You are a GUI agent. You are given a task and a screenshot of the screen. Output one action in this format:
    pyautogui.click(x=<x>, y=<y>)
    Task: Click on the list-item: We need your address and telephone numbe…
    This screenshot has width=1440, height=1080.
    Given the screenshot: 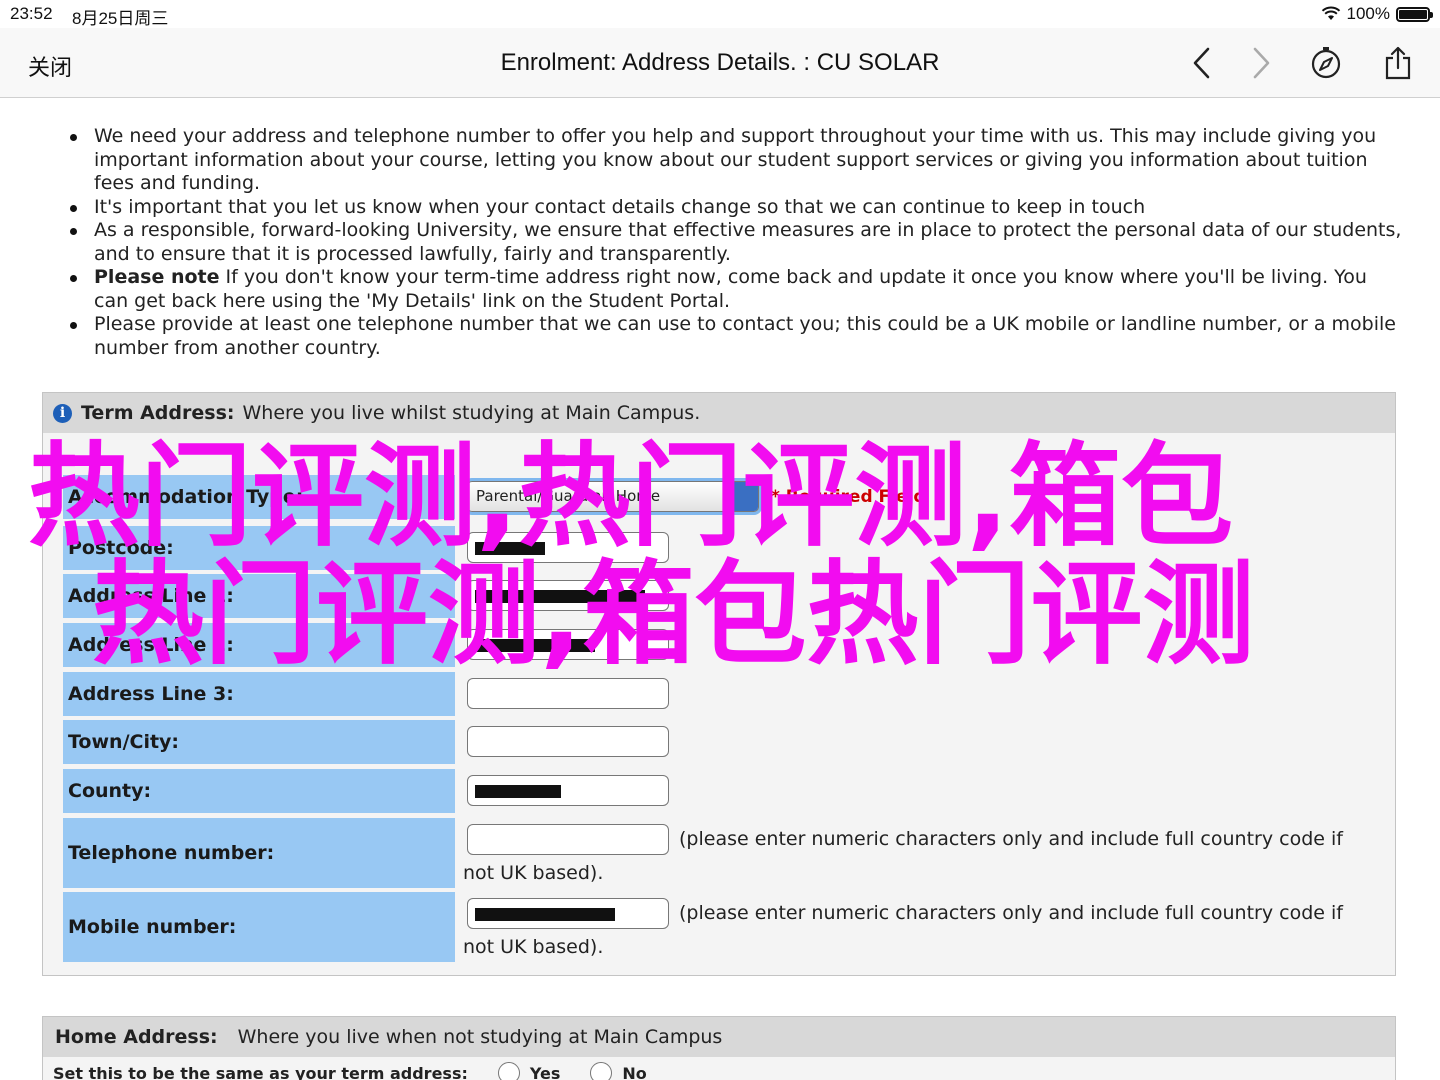 What is the action you would take?
    pyautogui.click(x=737, y=160)
    